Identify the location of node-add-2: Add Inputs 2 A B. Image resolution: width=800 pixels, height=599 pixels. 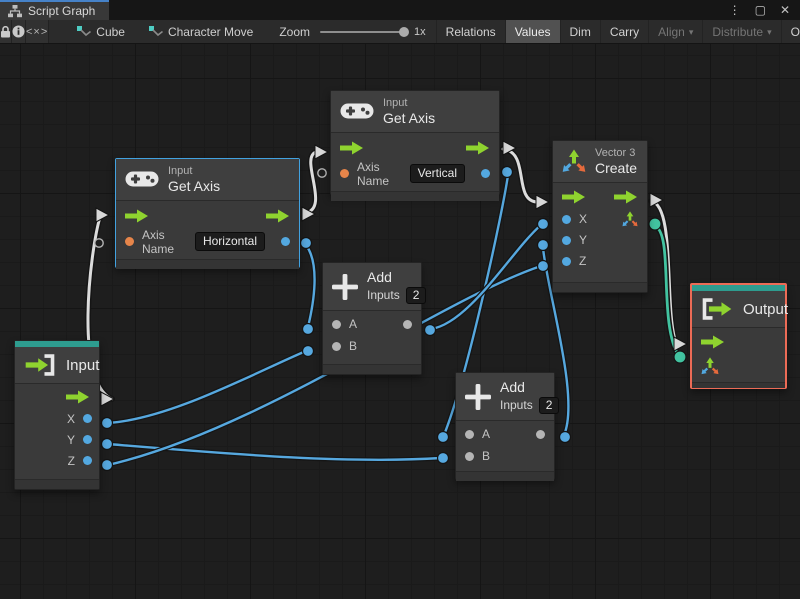
(507, 427).